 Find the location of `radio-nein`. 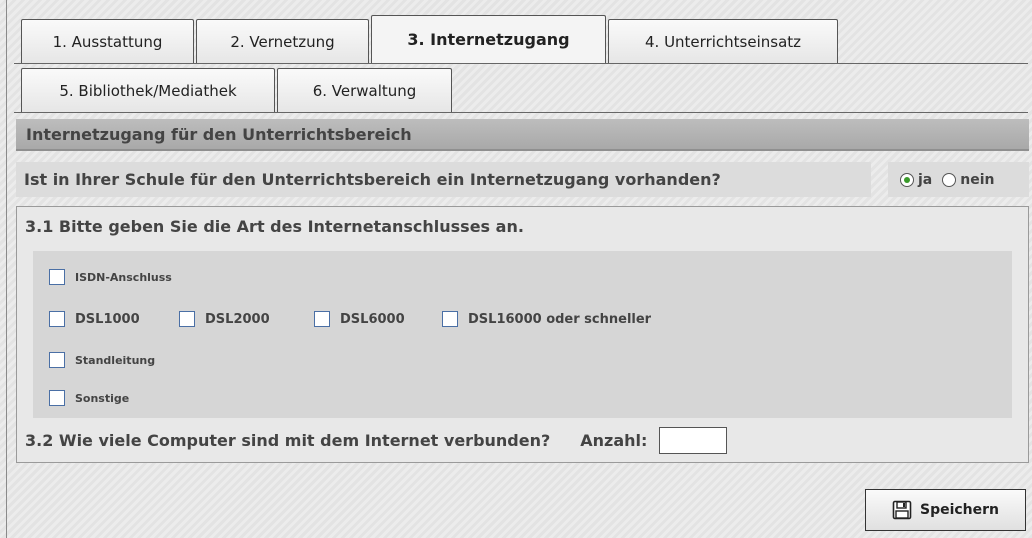

radio-nein is located at coordinates (949, 179).